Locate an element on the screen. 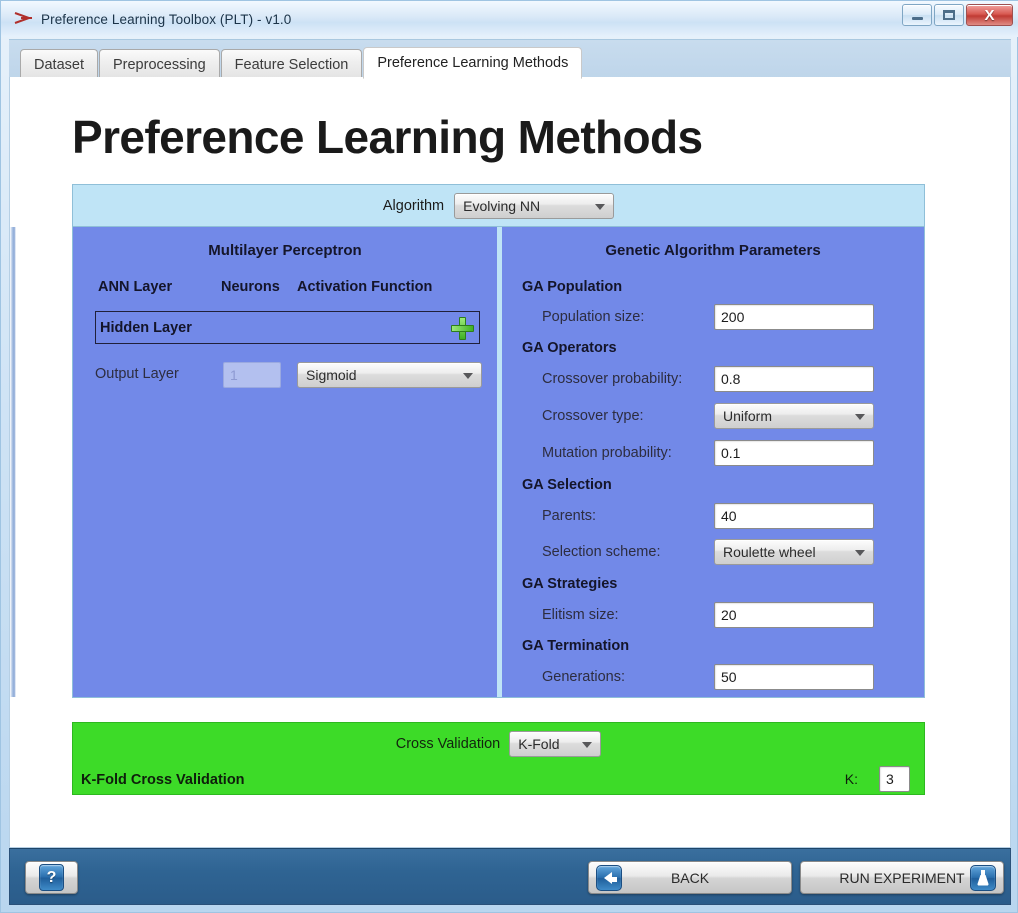 Image resolution: width=1018 pixels, height=913 pixels. maximize-button is located at coordinates (949, 15).